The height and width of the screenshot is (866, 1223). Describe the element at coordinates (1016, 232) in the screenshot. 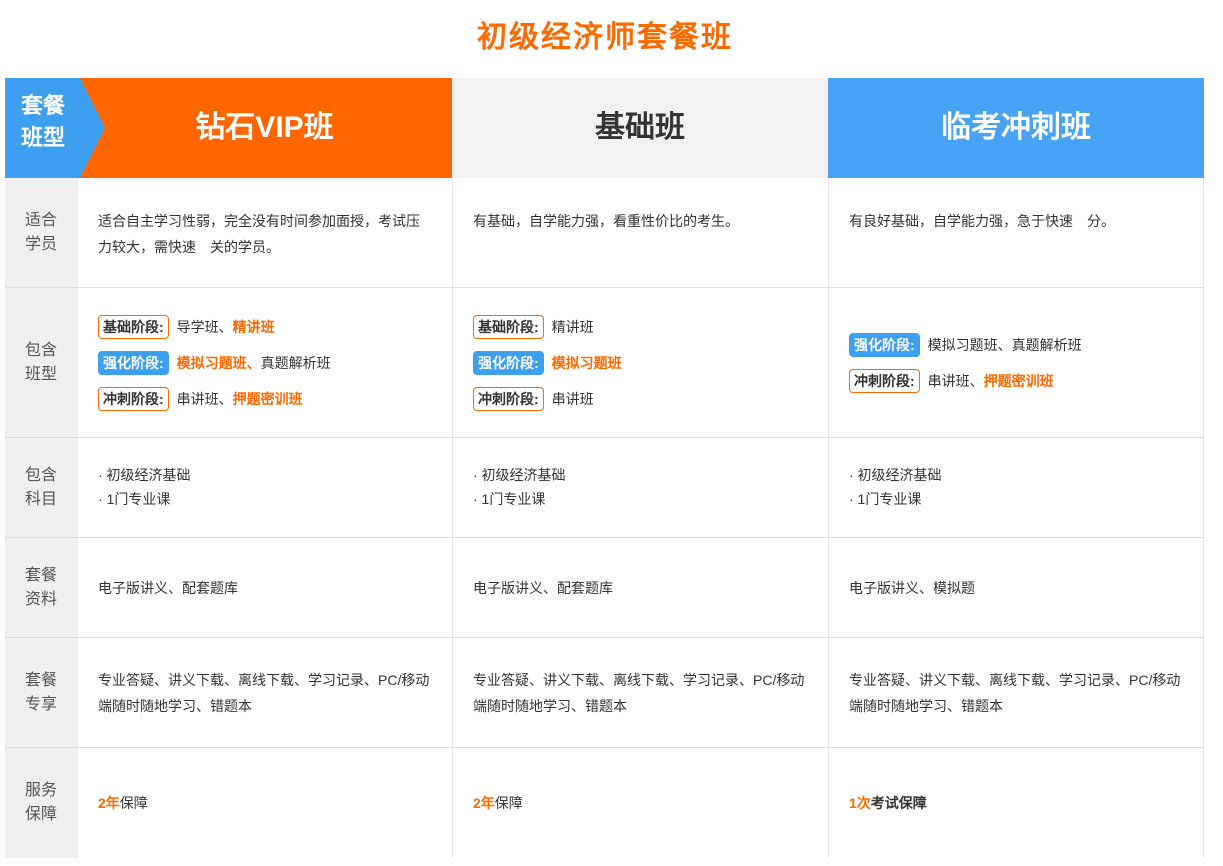

I see `students-sprint: 有良好基础，自学能力强，急于快速 分。` at that location.